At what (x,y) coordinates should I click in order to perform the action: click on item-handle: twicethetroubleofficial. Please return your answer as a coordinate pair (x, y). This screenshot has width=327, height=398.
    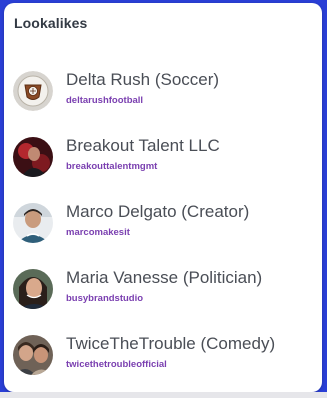
    Looking at the image, I should click on (116, 364).